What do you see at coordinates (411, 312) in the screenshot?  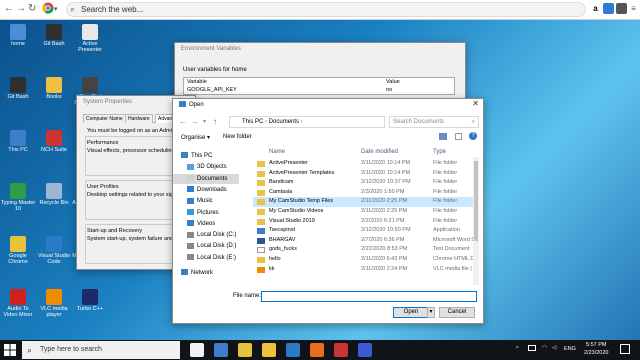 I see `open-button: Open` at bounding box center [411, 312].